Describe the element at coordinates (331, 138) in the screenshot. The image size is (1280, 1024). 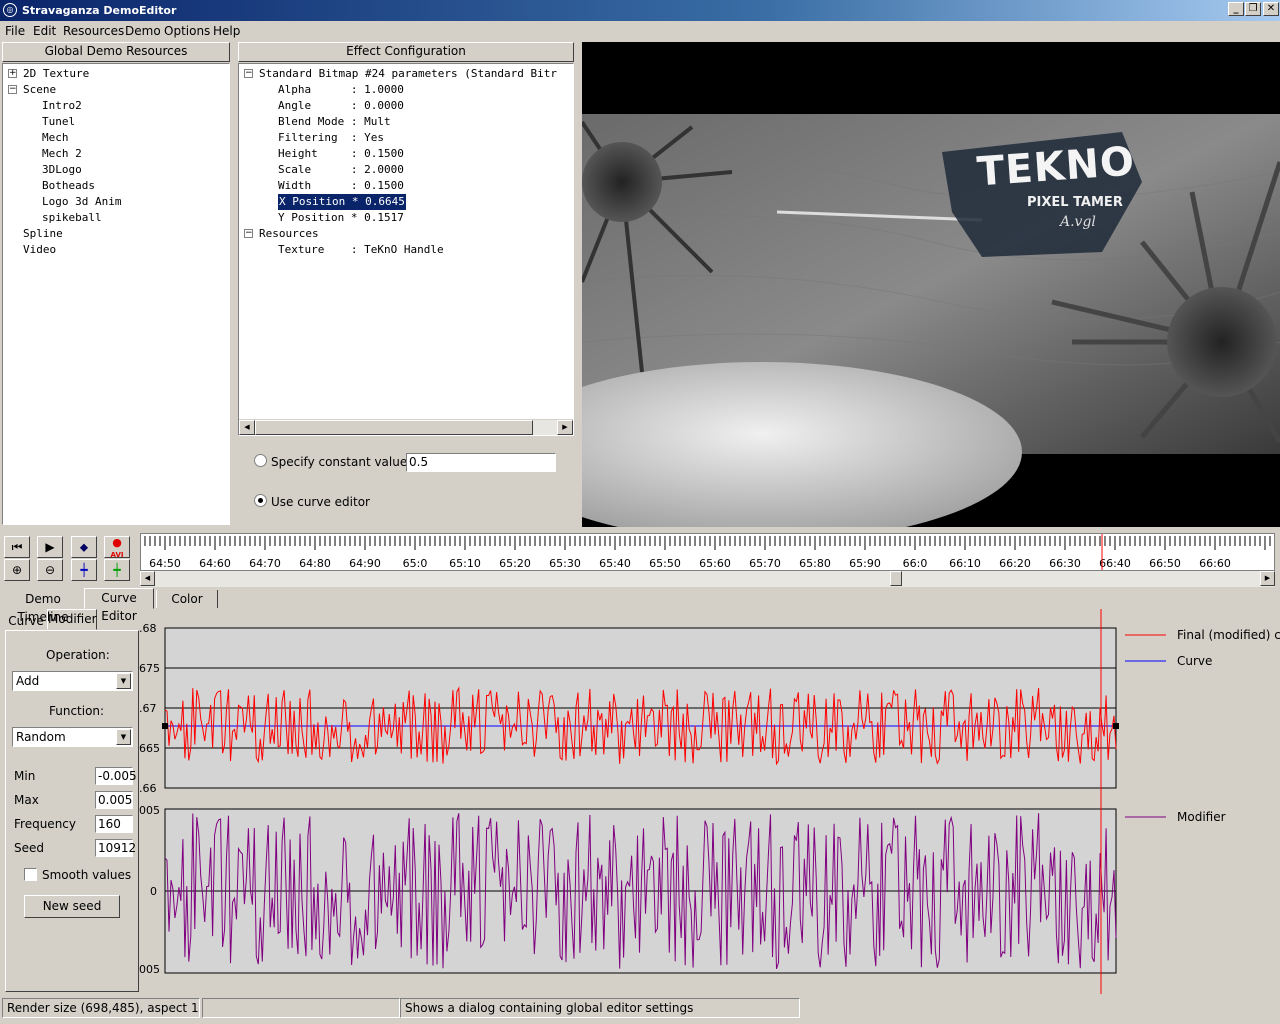
I see `effect-tree-item: Filtering : Yes` at that location.